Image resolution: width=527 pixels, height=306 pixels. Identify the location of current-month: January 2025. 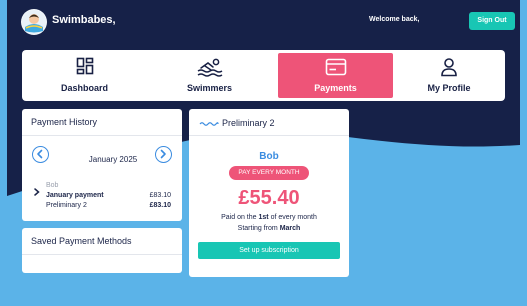
(113, 159).